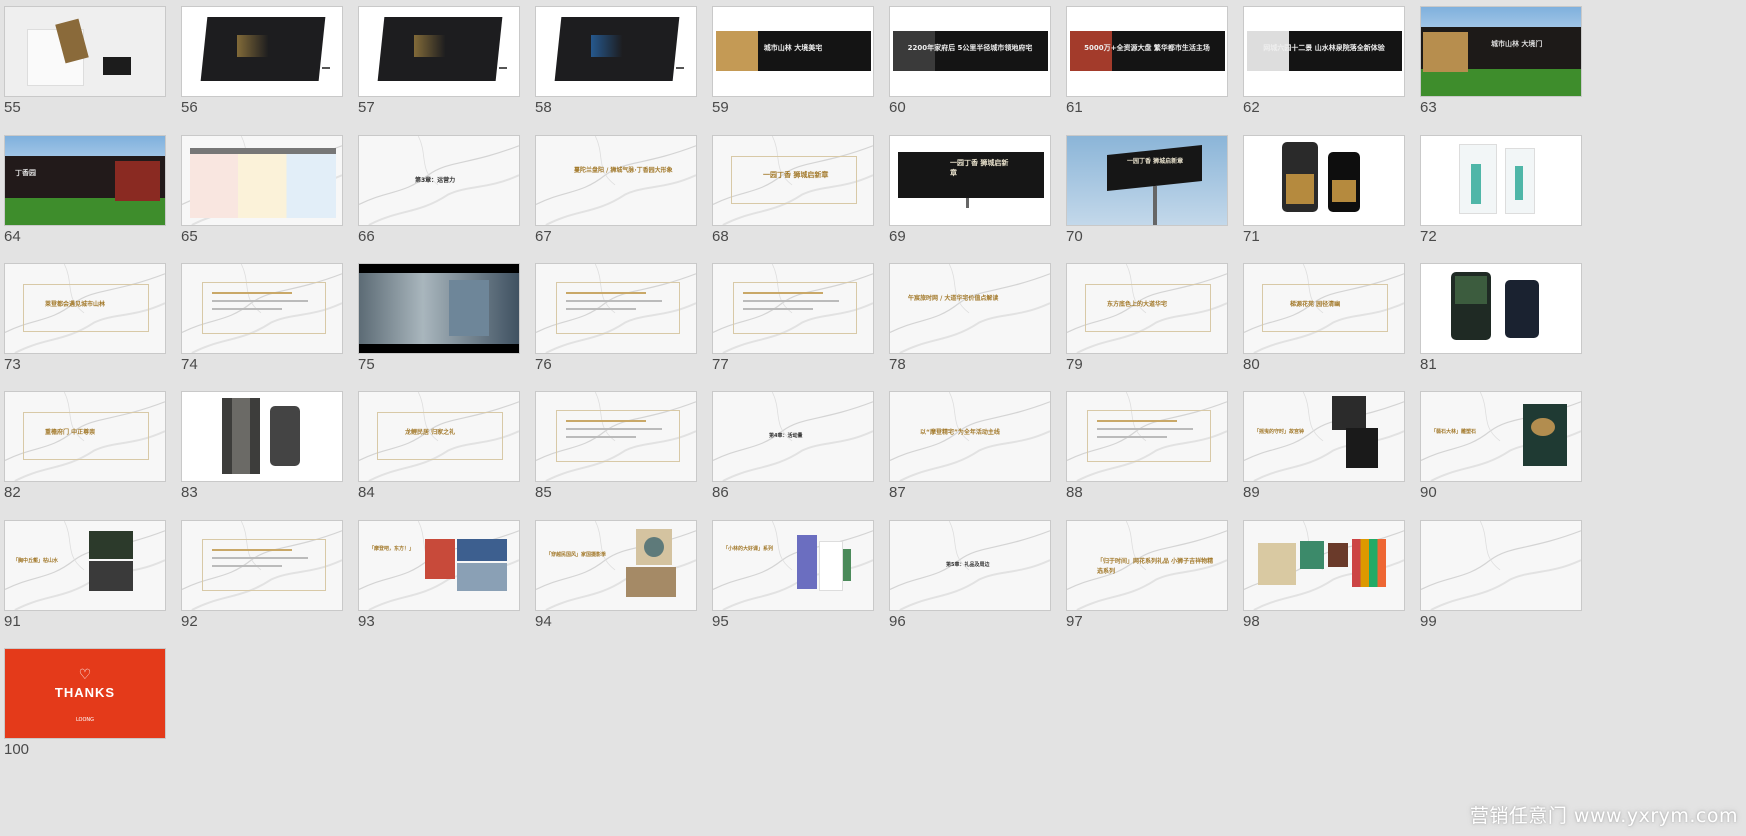 The width and height of the screenshot is (1746, 836). I want to click on slide-number: 66, so click(366, 236).